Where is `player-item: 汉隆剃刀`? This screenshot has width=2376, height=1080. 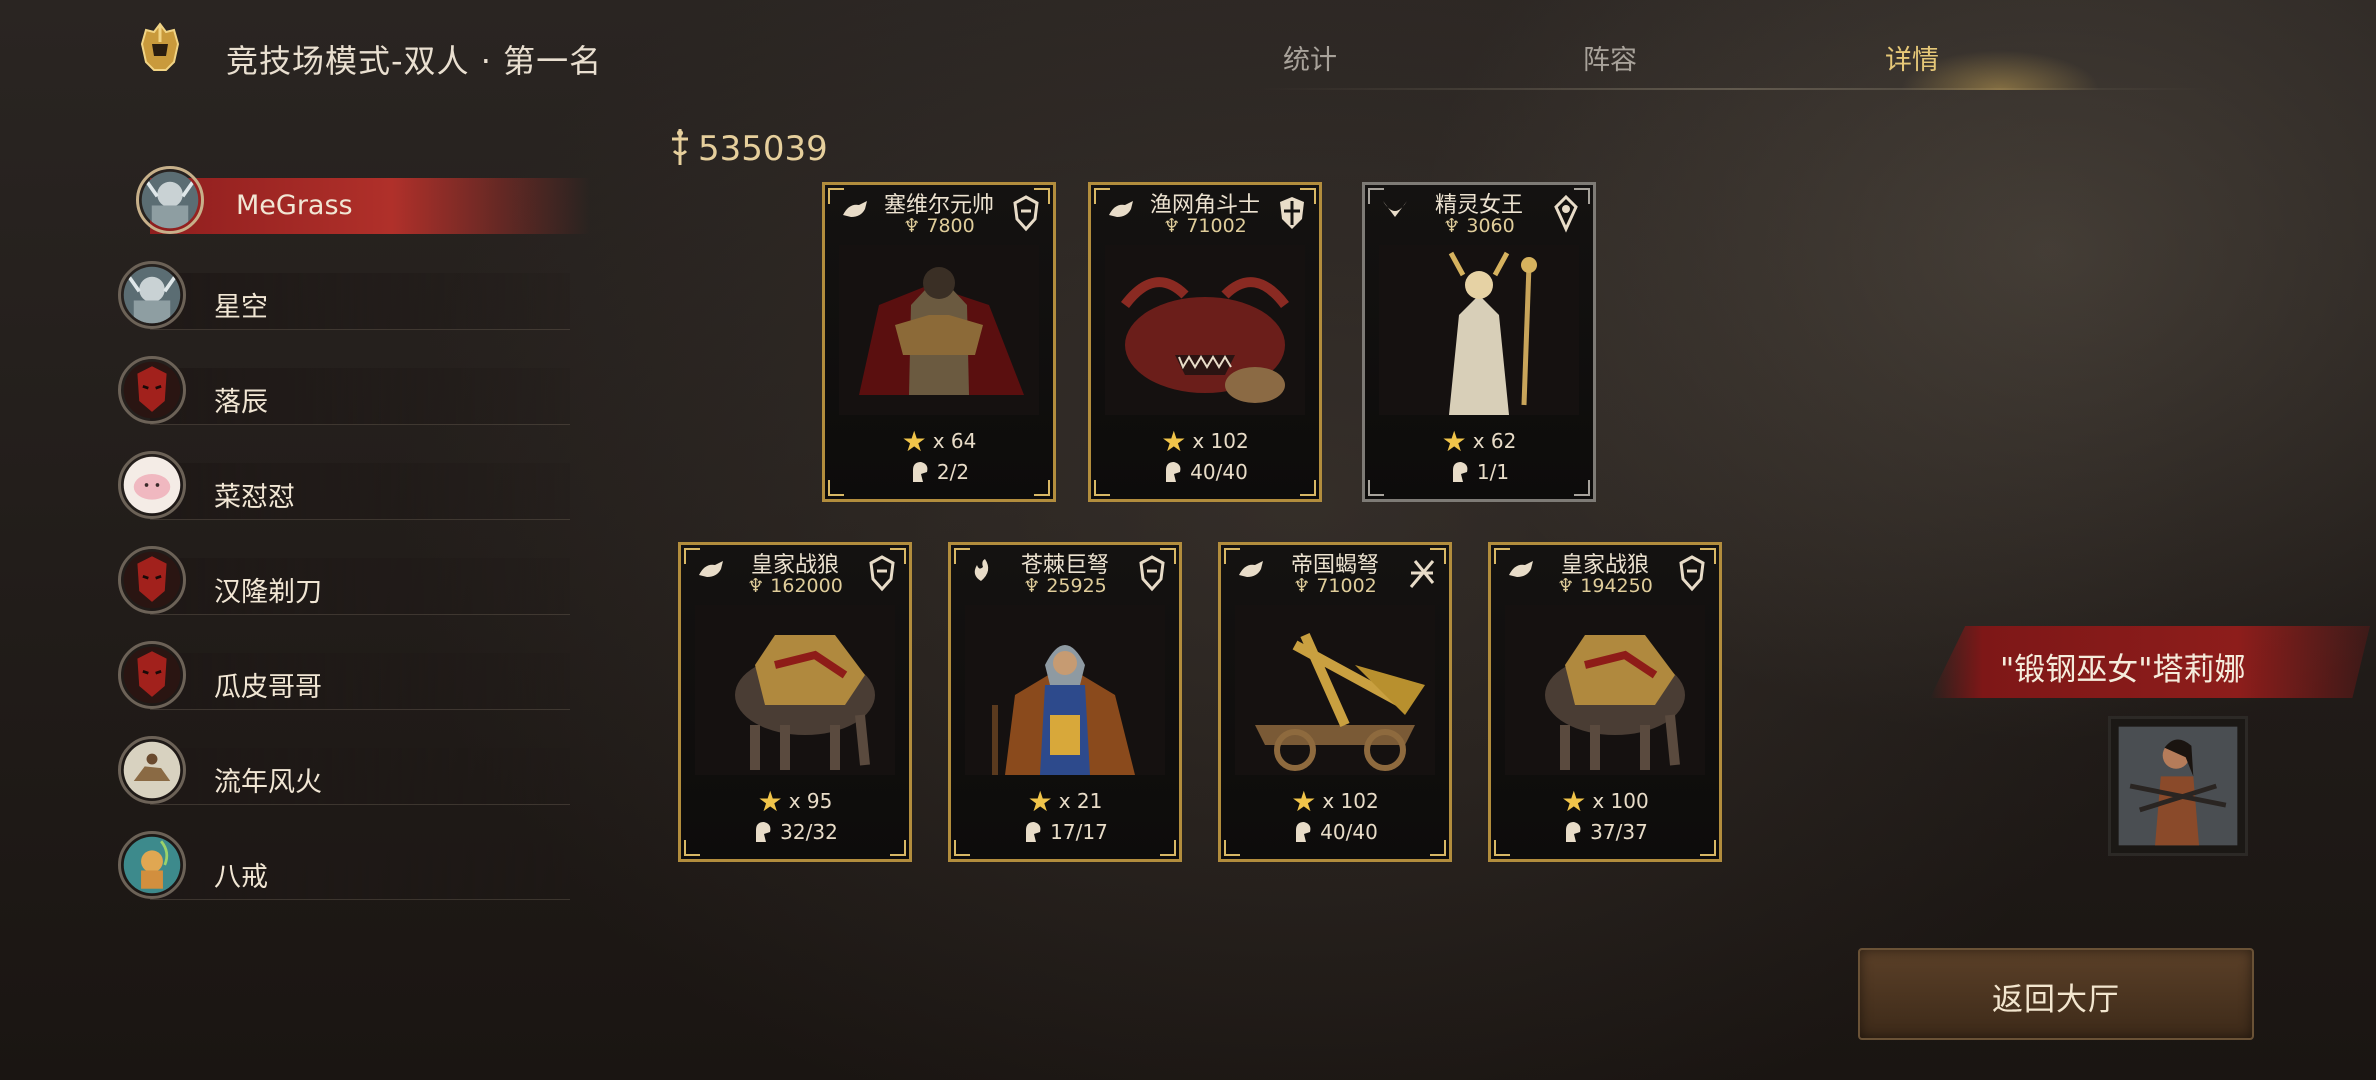 player-item: 汉隆剃刀 is located at coordinates (350, 580).